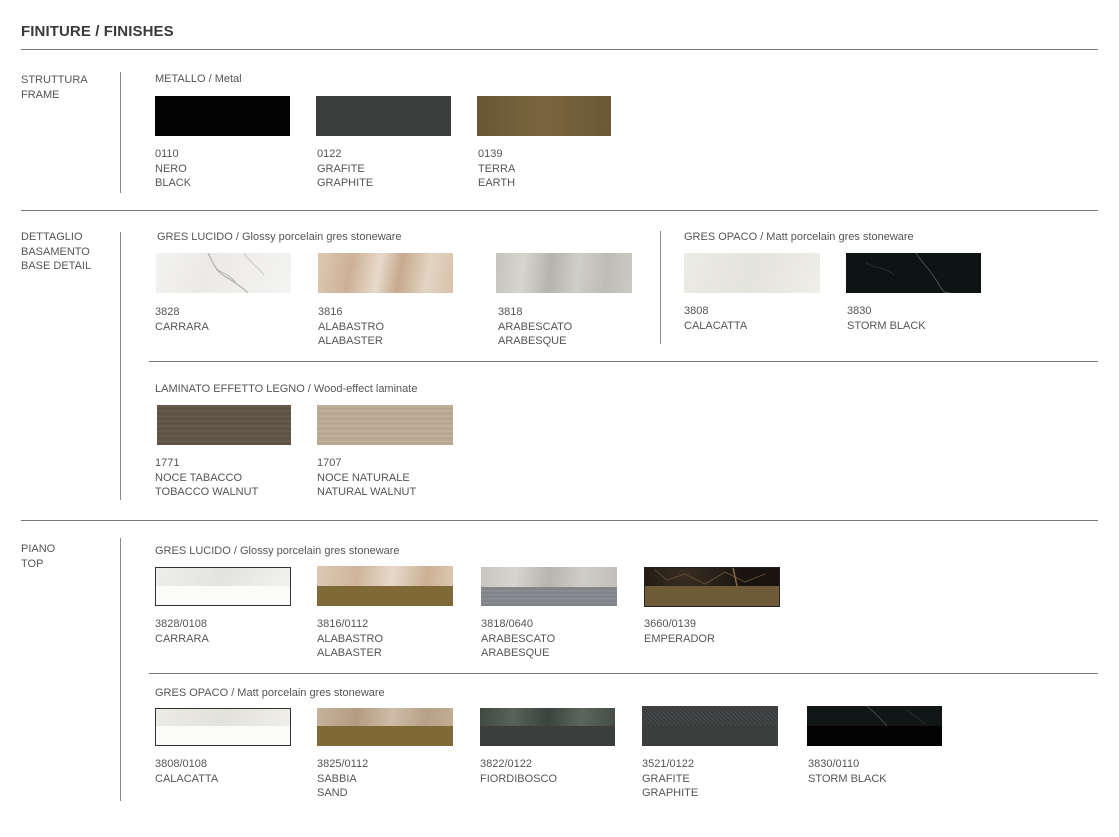 Image resolution: width=1119 pixels, height=837 pixels. I want to click on section-label-line: BASAMENTO, so click(55, 251).